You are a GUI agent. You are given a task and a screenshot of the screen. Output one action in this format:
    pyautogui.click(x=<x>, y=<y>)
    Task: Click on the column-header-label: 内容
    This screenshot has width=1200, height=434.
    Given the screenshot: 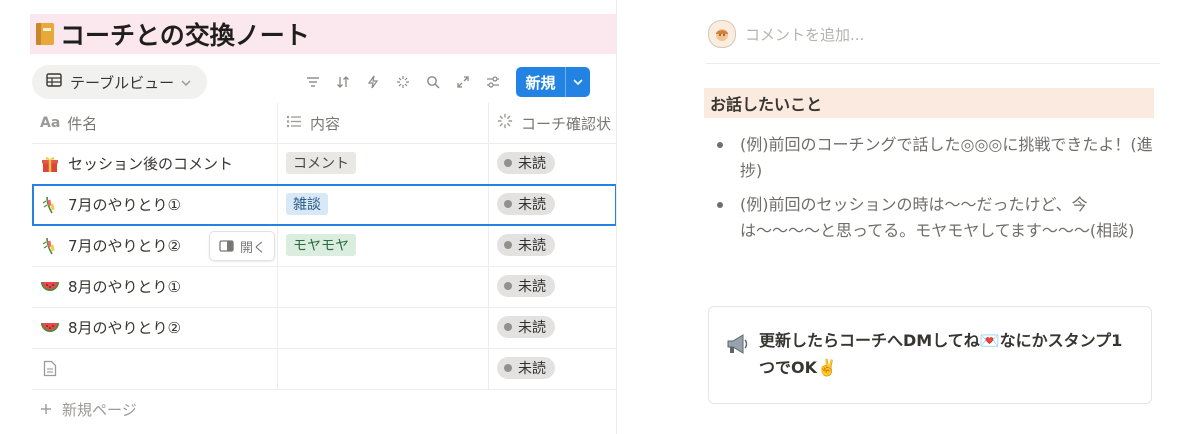 What is the action you would take?
    pyautogui.click(x=325, y=123)
    